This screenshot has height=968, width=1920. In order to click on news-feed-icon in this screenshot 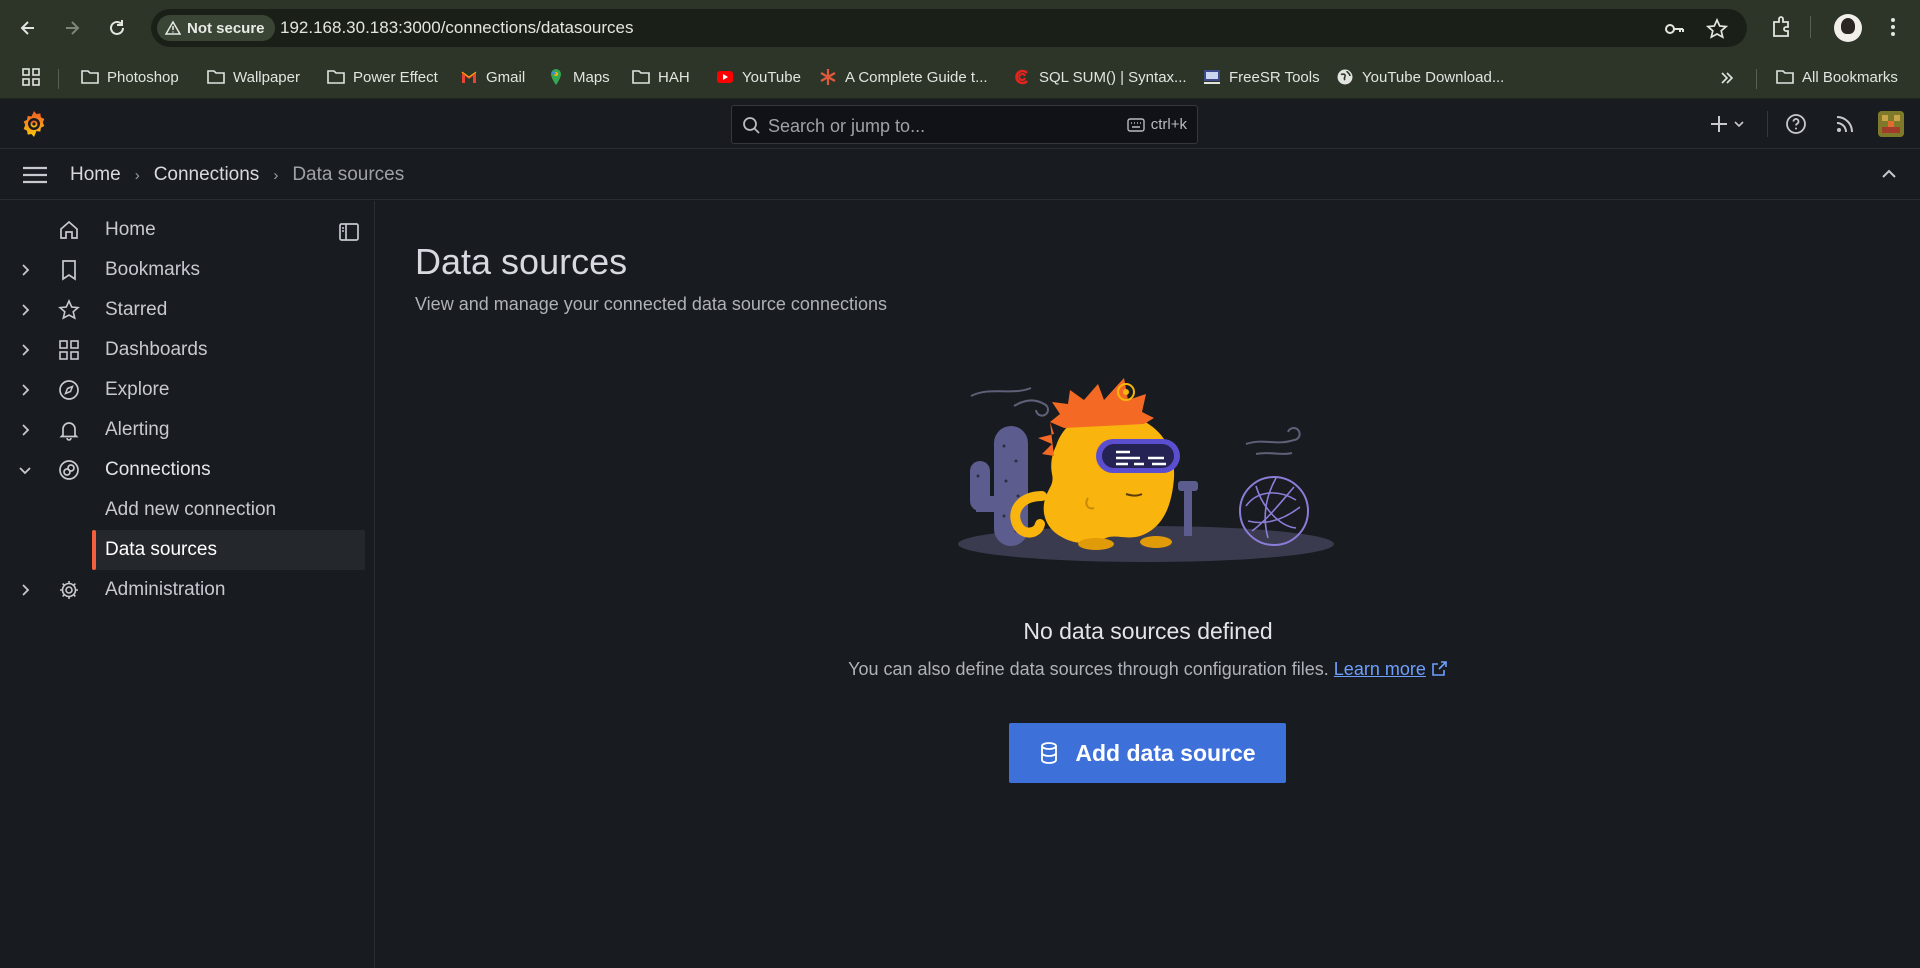, I will do `click(1845, 124)`.